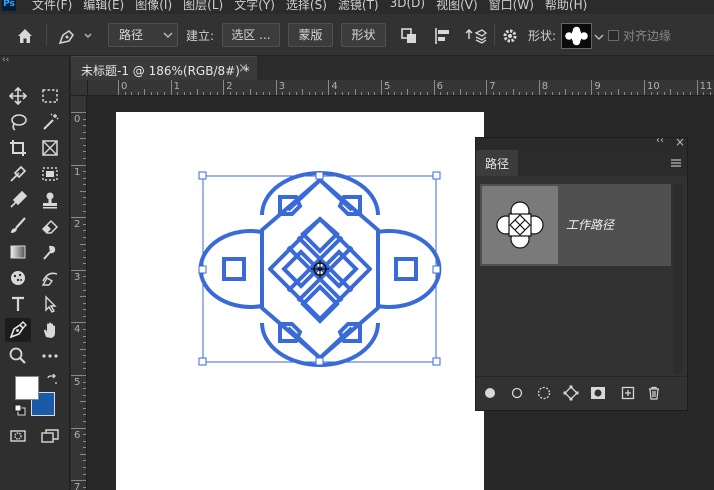 Image resolution: width=714 pixels, height=490 pixels. I want to click on panel-menu-icon, so click(676, 163).